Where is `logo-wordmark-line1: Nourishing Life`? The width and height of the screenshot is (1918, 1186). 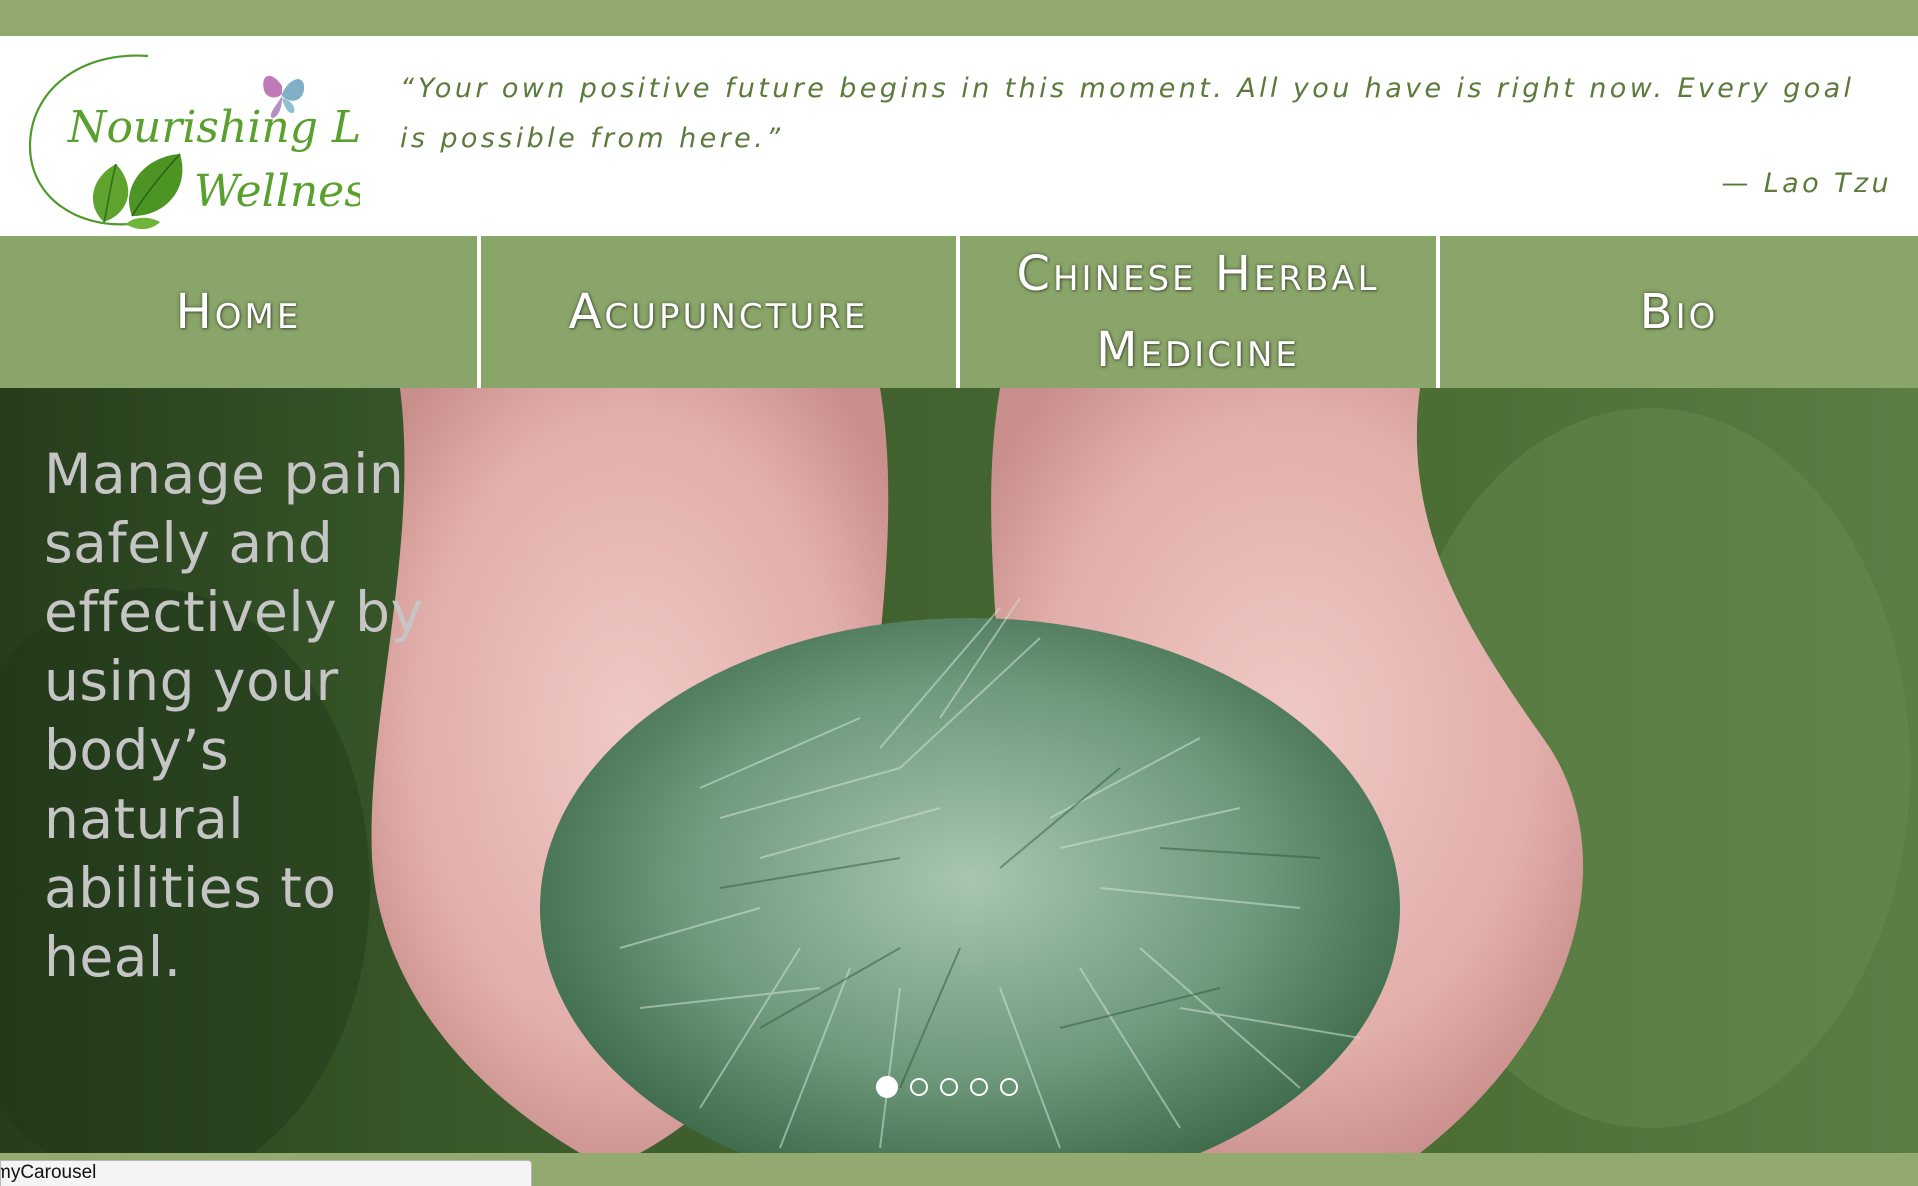 logo-wordmark-line1: Nourishing Life is located at coordinates (213, 127).